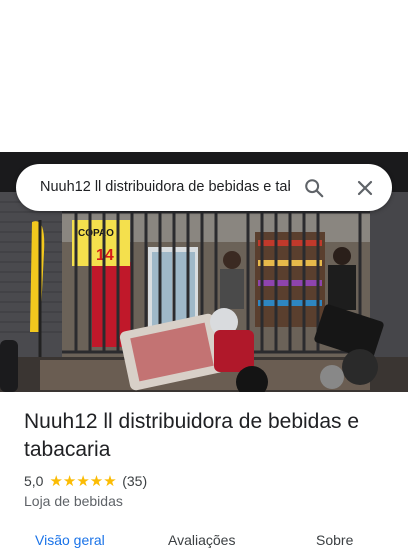  I want to click on star-rating: ★★★★★, so click(83, 481).